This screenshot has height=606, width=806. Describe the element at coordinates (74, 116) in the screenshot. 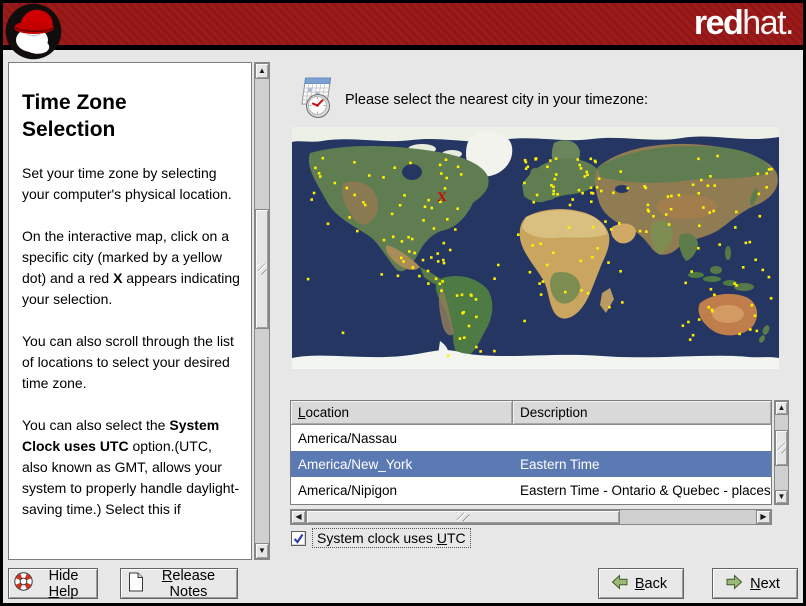

I see `page-title: Time Zone Selection` at that location.